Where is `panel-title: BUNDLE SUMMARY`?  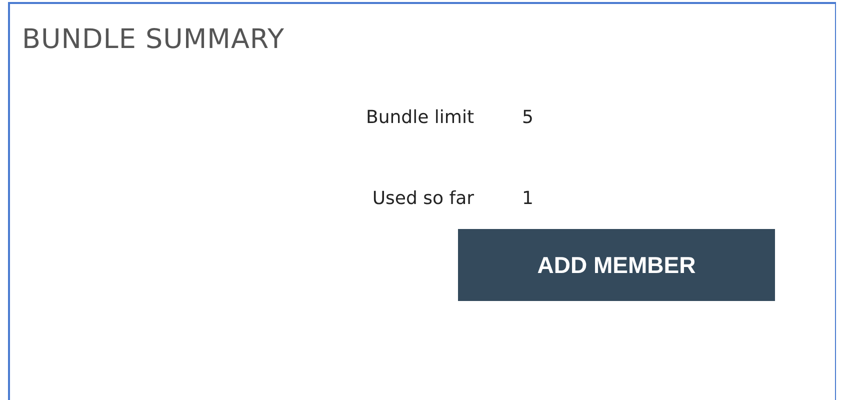
panel-title: BUNDLE SUMMARY is located at coordinates (153, 39).